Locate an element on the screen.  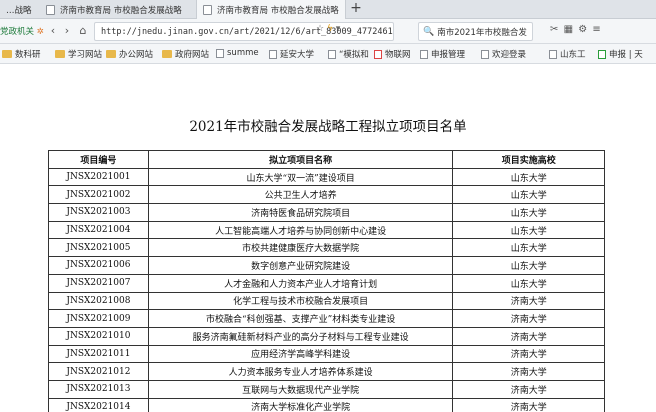
bookmark-item: 欢迎登录 is located at coordinates (503, 54).